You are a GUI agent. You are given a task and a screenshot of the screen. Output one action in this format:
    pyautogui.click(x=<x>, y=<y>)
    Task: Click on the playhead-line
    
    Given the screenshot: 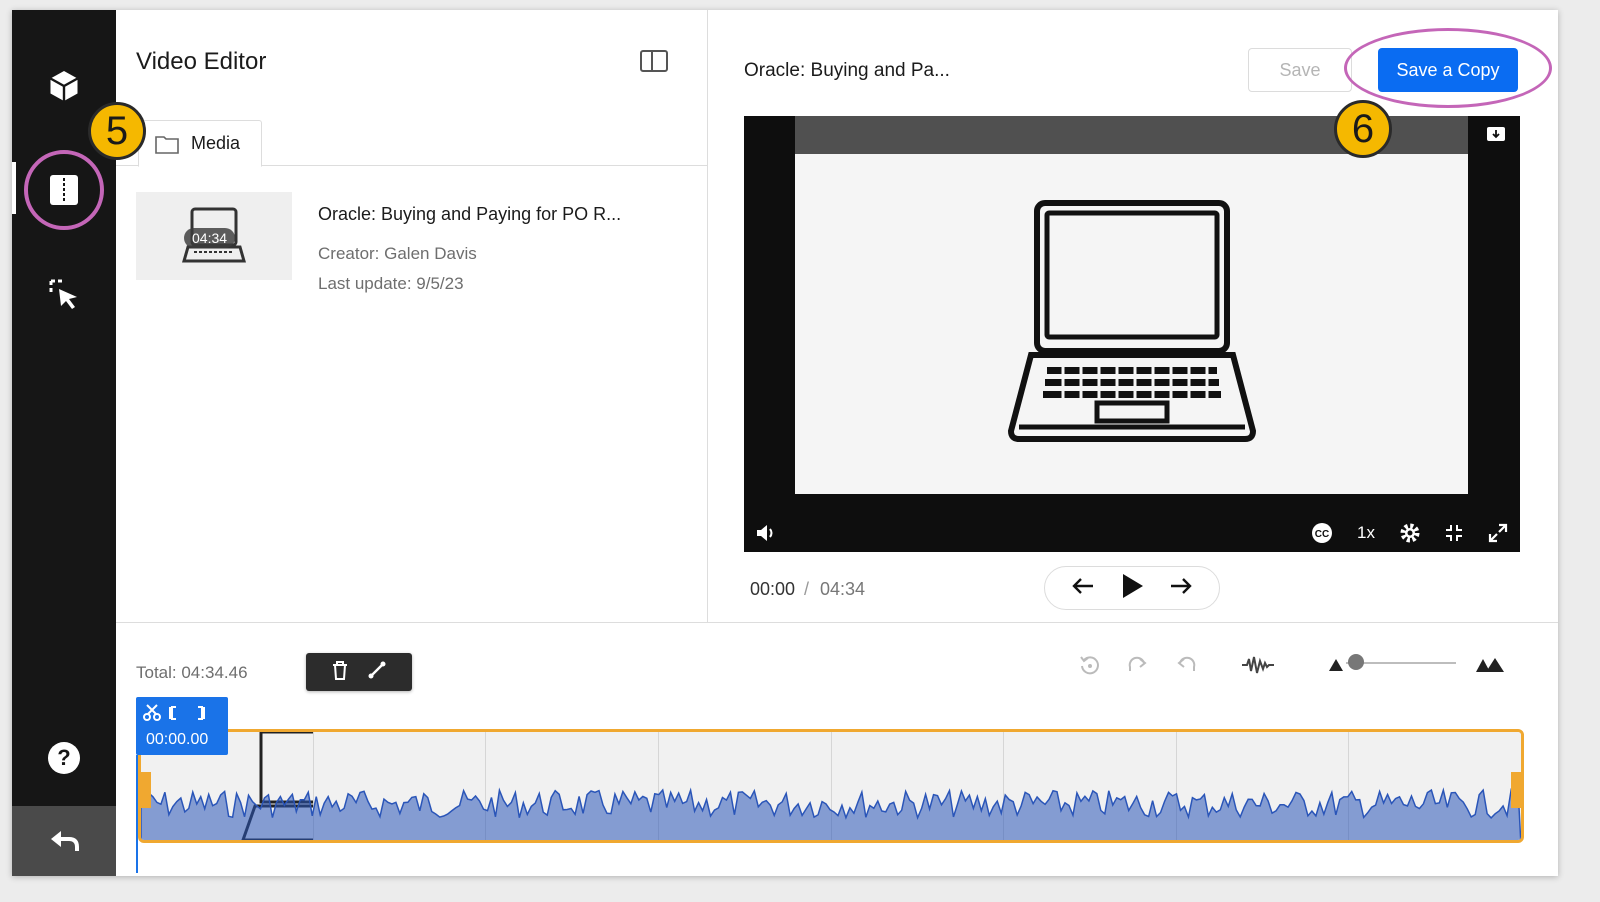 What is the action you would take?
    pyautogui.click(x=137, y=814)
    